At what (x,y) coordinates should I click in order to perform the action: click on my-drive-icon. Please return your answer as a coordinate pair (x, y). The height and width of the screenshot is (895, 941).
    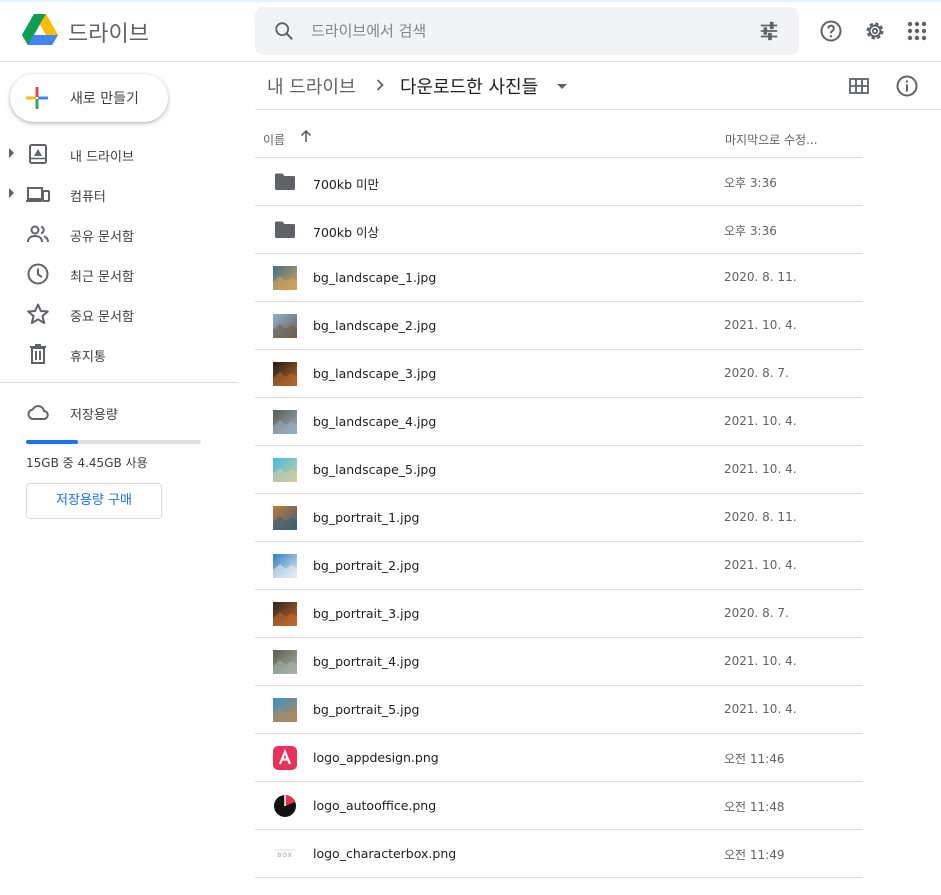
    Looking at the image, I should click on (38, 154).